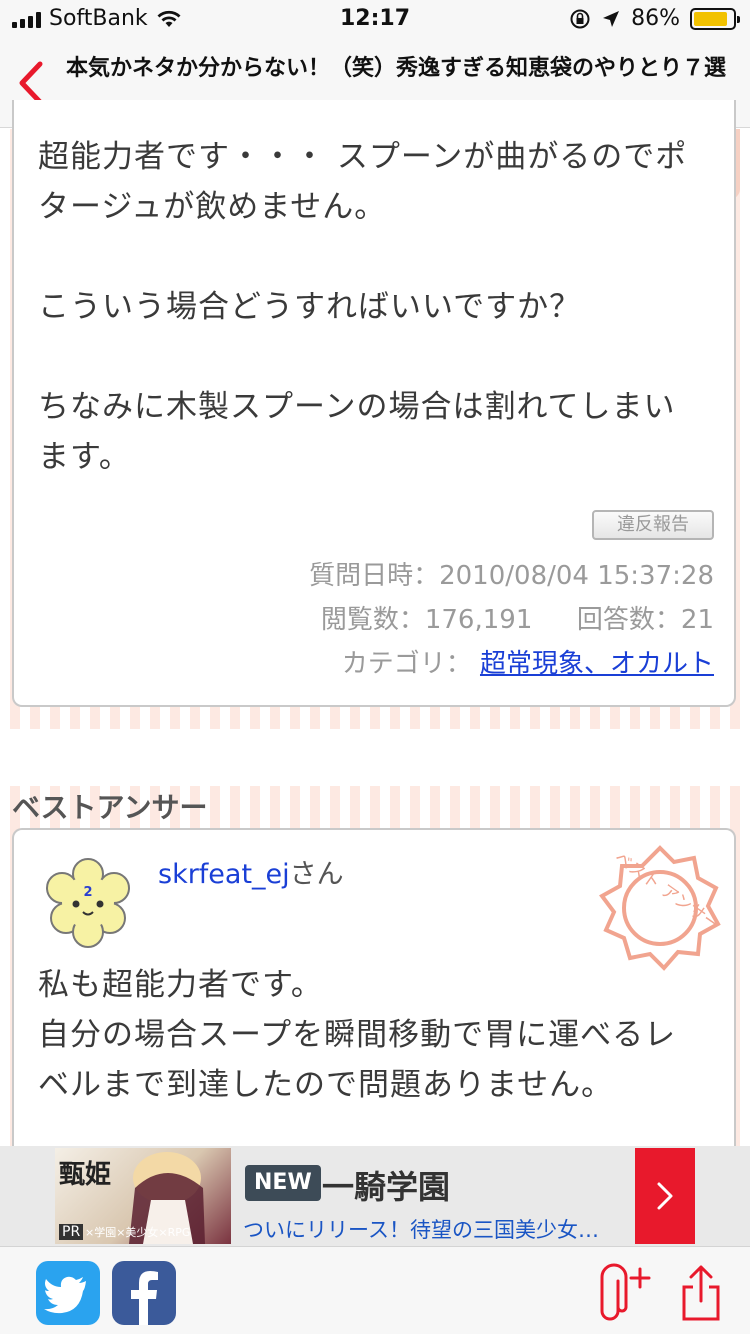  What do you see at coordinates (357, 407) in the screenshot?
I see `question-line: ちなみに木製スプーンの場合は割れてしまい` at bounding box center [357, 407].